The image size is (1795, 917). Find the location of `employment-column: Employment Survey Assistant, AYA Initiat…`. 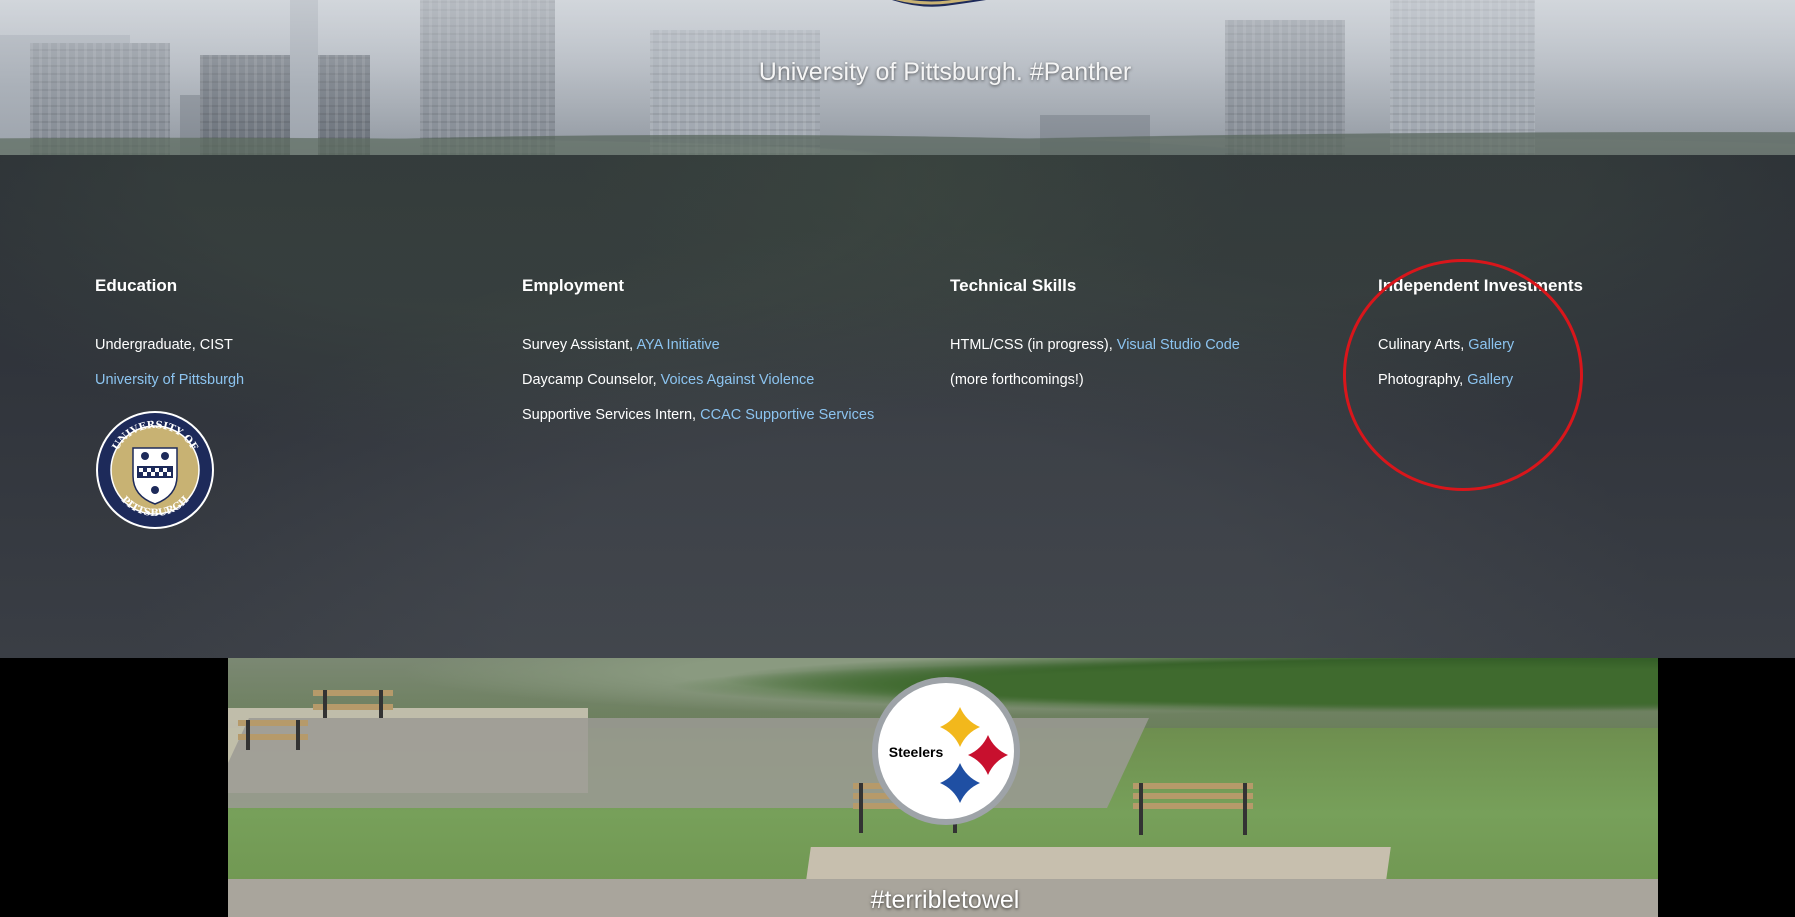

employment-column: Employment Survey Assistant, AYA Initiat… is located at coordinates (698, 357).